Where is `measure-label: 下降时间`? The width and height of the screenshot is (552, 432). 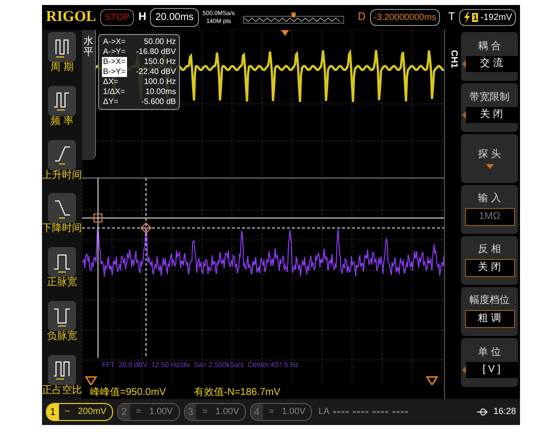 measure-label: 下降时间 is located at coordinates (62, 229).